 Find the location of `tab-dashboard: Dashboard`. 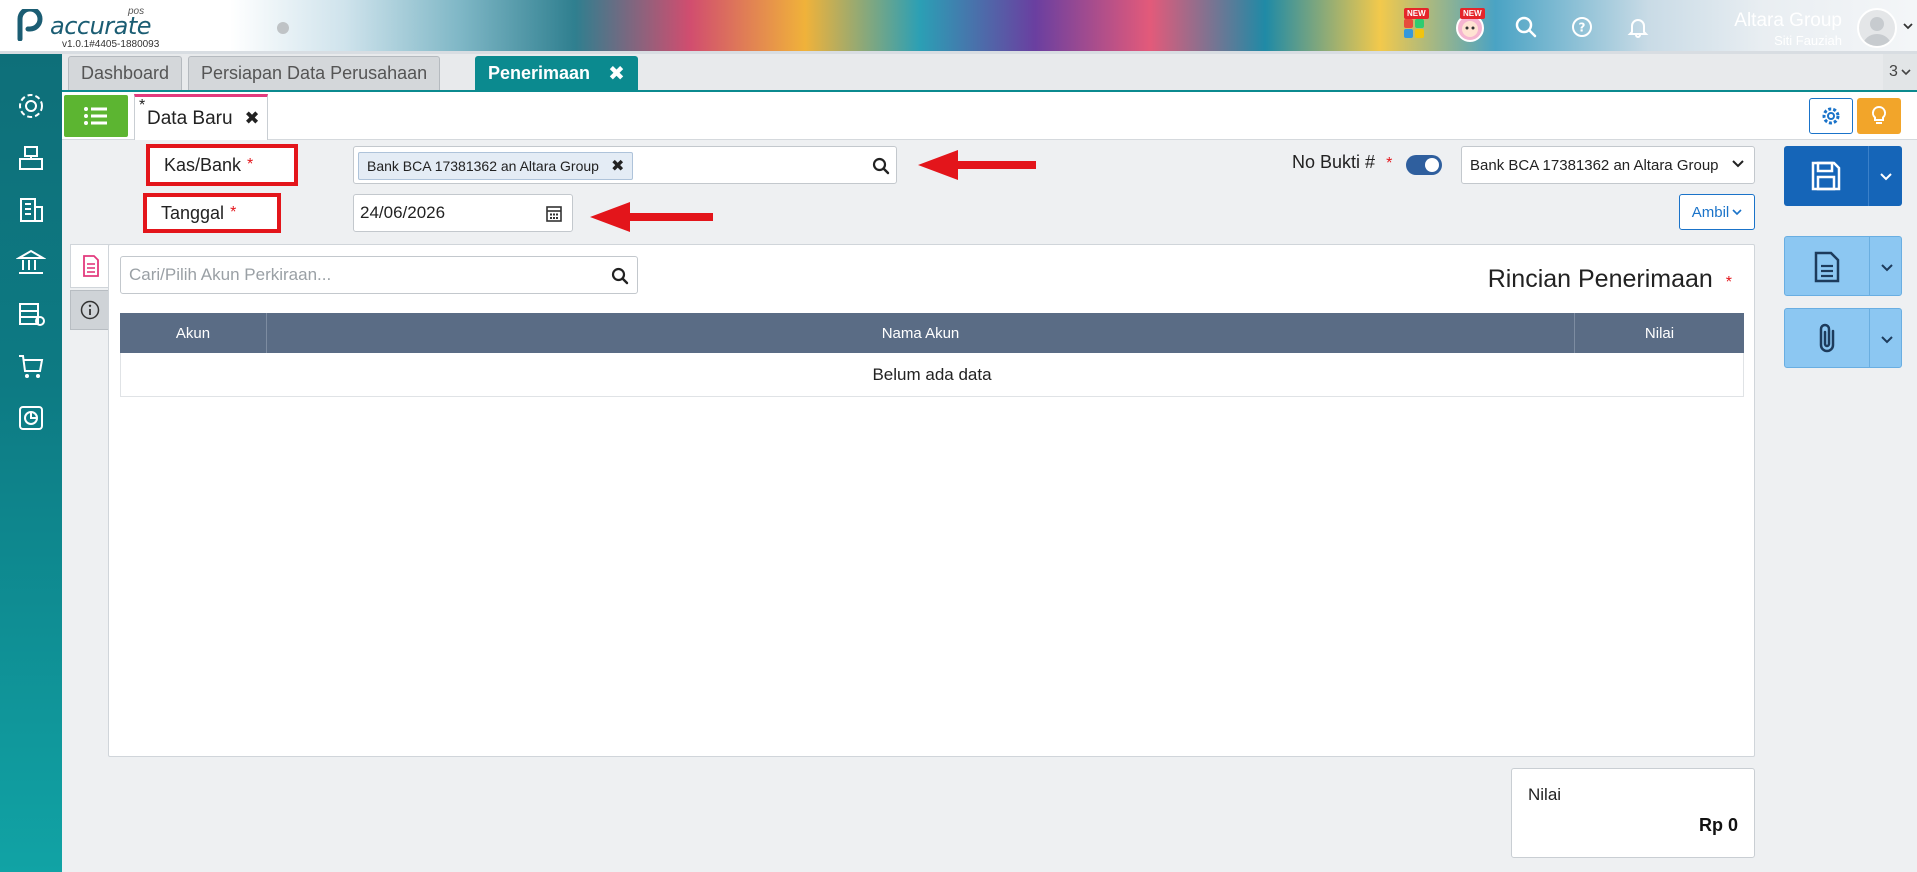

tab-dashboard: Dashboard is located at coordinates (125, 73).